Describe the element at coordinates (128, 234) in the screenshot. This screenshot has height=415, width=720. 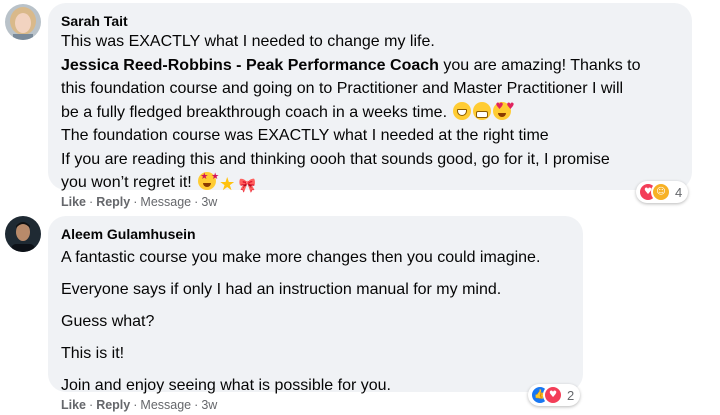
I see `comment-author: Aleem Gulamhusein` at that location.